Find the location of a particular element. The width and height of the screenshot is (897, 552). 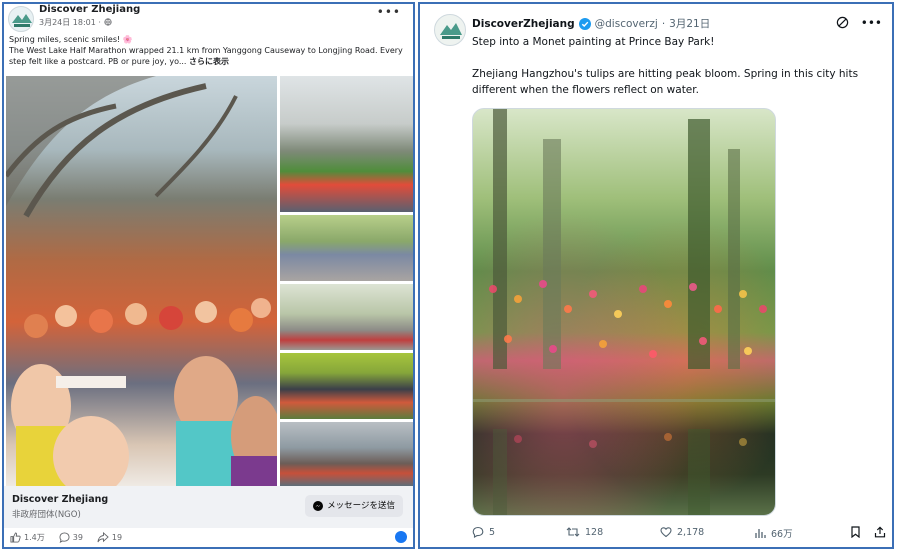

send-message-label: メッセージを送信 is located at coordinates (361, 506).